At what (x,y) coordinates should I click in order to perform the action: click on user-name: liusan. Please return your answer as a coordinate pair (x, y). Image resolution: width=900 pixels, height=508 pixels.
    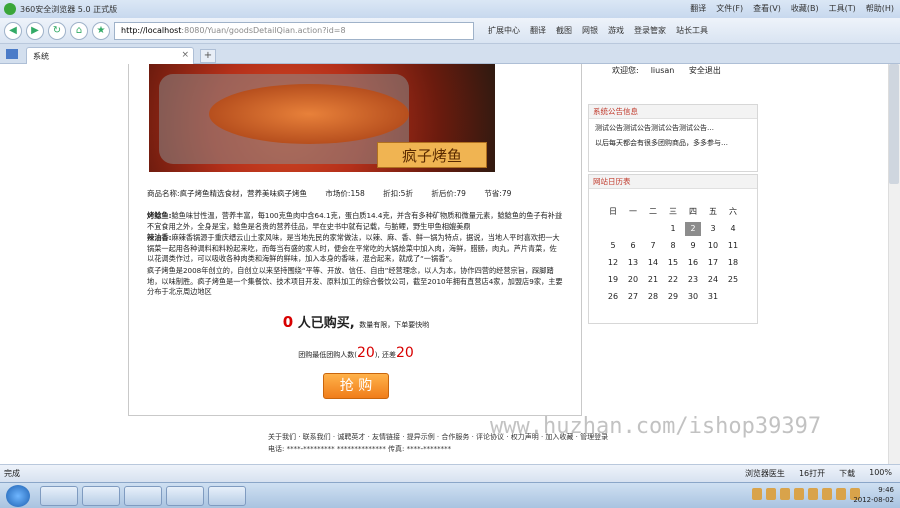
    Looking at the image, I should click on (662, 70).